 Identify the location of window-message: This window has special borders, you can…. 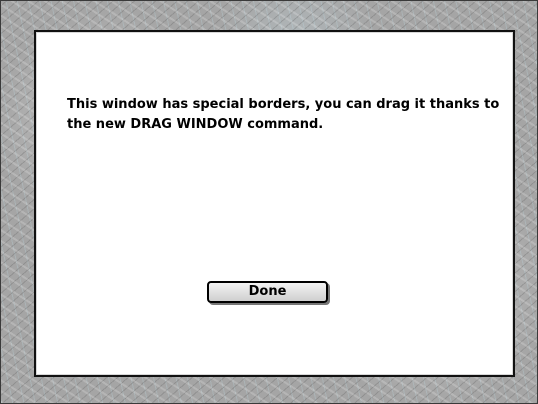
(283, 114).